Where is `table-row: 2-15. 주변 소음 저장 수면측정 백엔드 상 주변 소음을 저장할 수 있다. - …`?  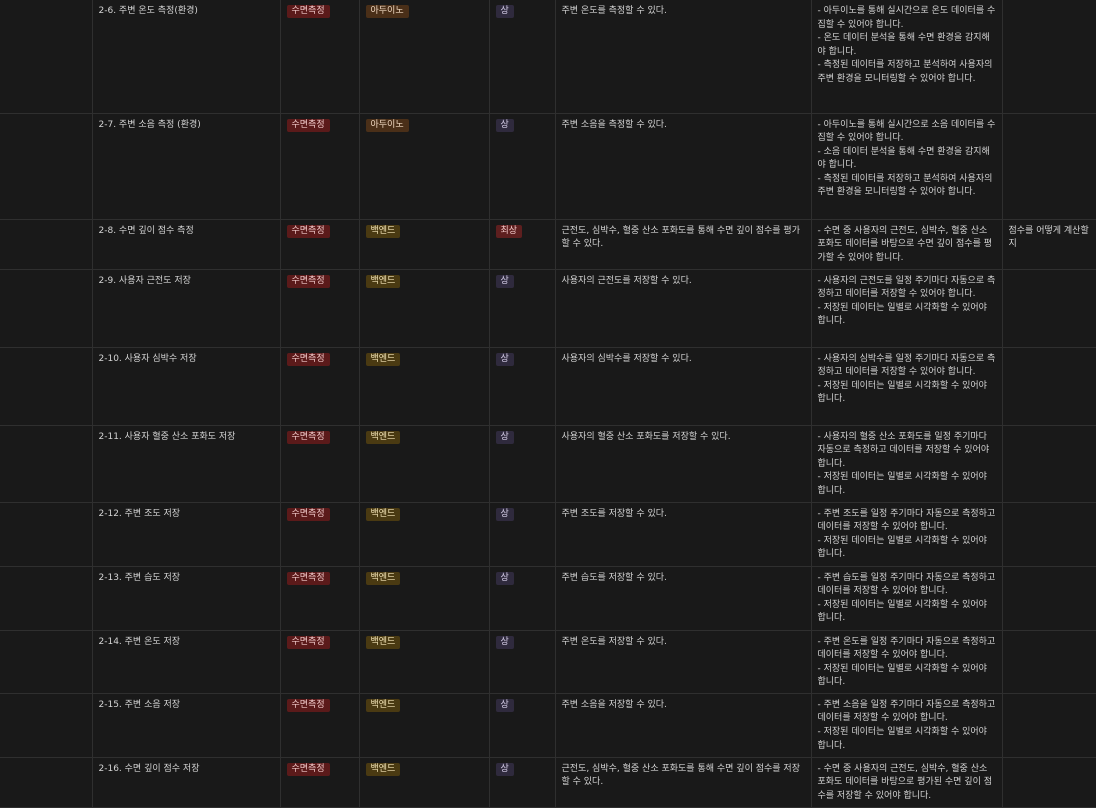 table-row: 2-15. 주변 소음 저장 수면측정 백엔드 상 주변 소음을 저장할 수 있다. - … is located at coordinates (548, 725).